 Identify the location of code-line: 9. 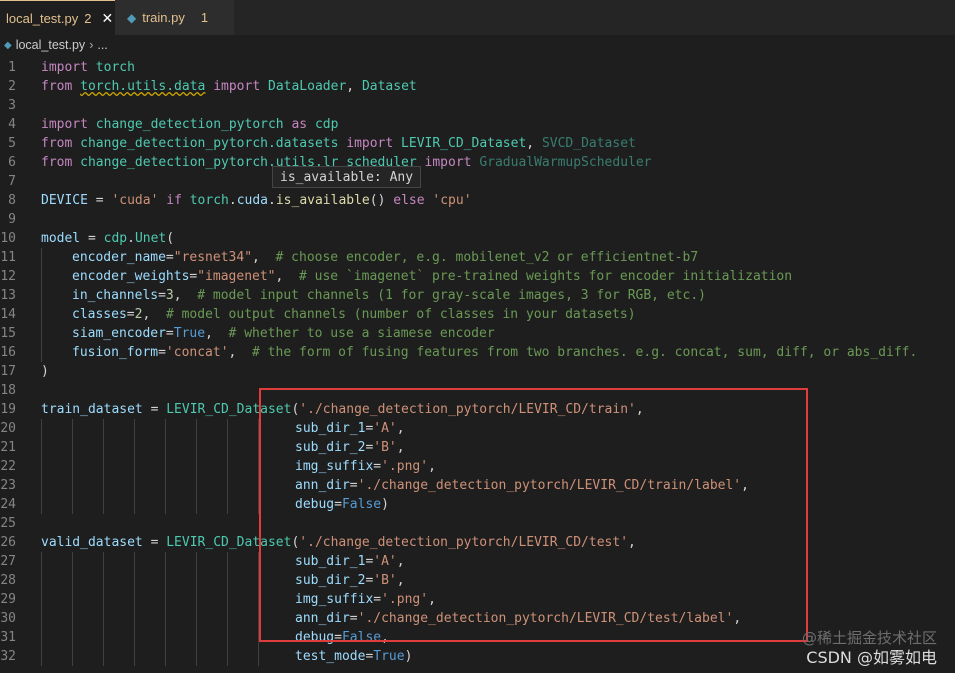
(477, 219).